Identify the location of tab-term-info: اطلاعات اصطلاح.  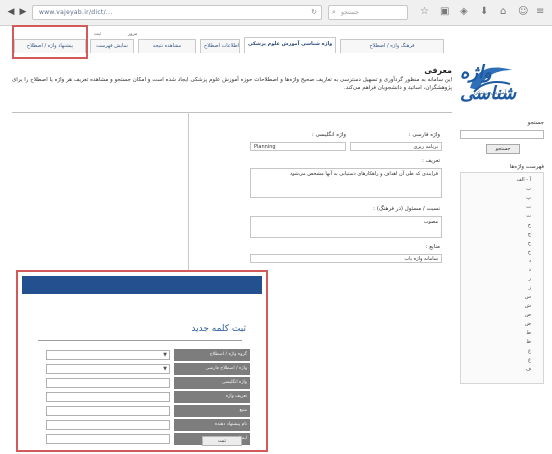
(220, 46).